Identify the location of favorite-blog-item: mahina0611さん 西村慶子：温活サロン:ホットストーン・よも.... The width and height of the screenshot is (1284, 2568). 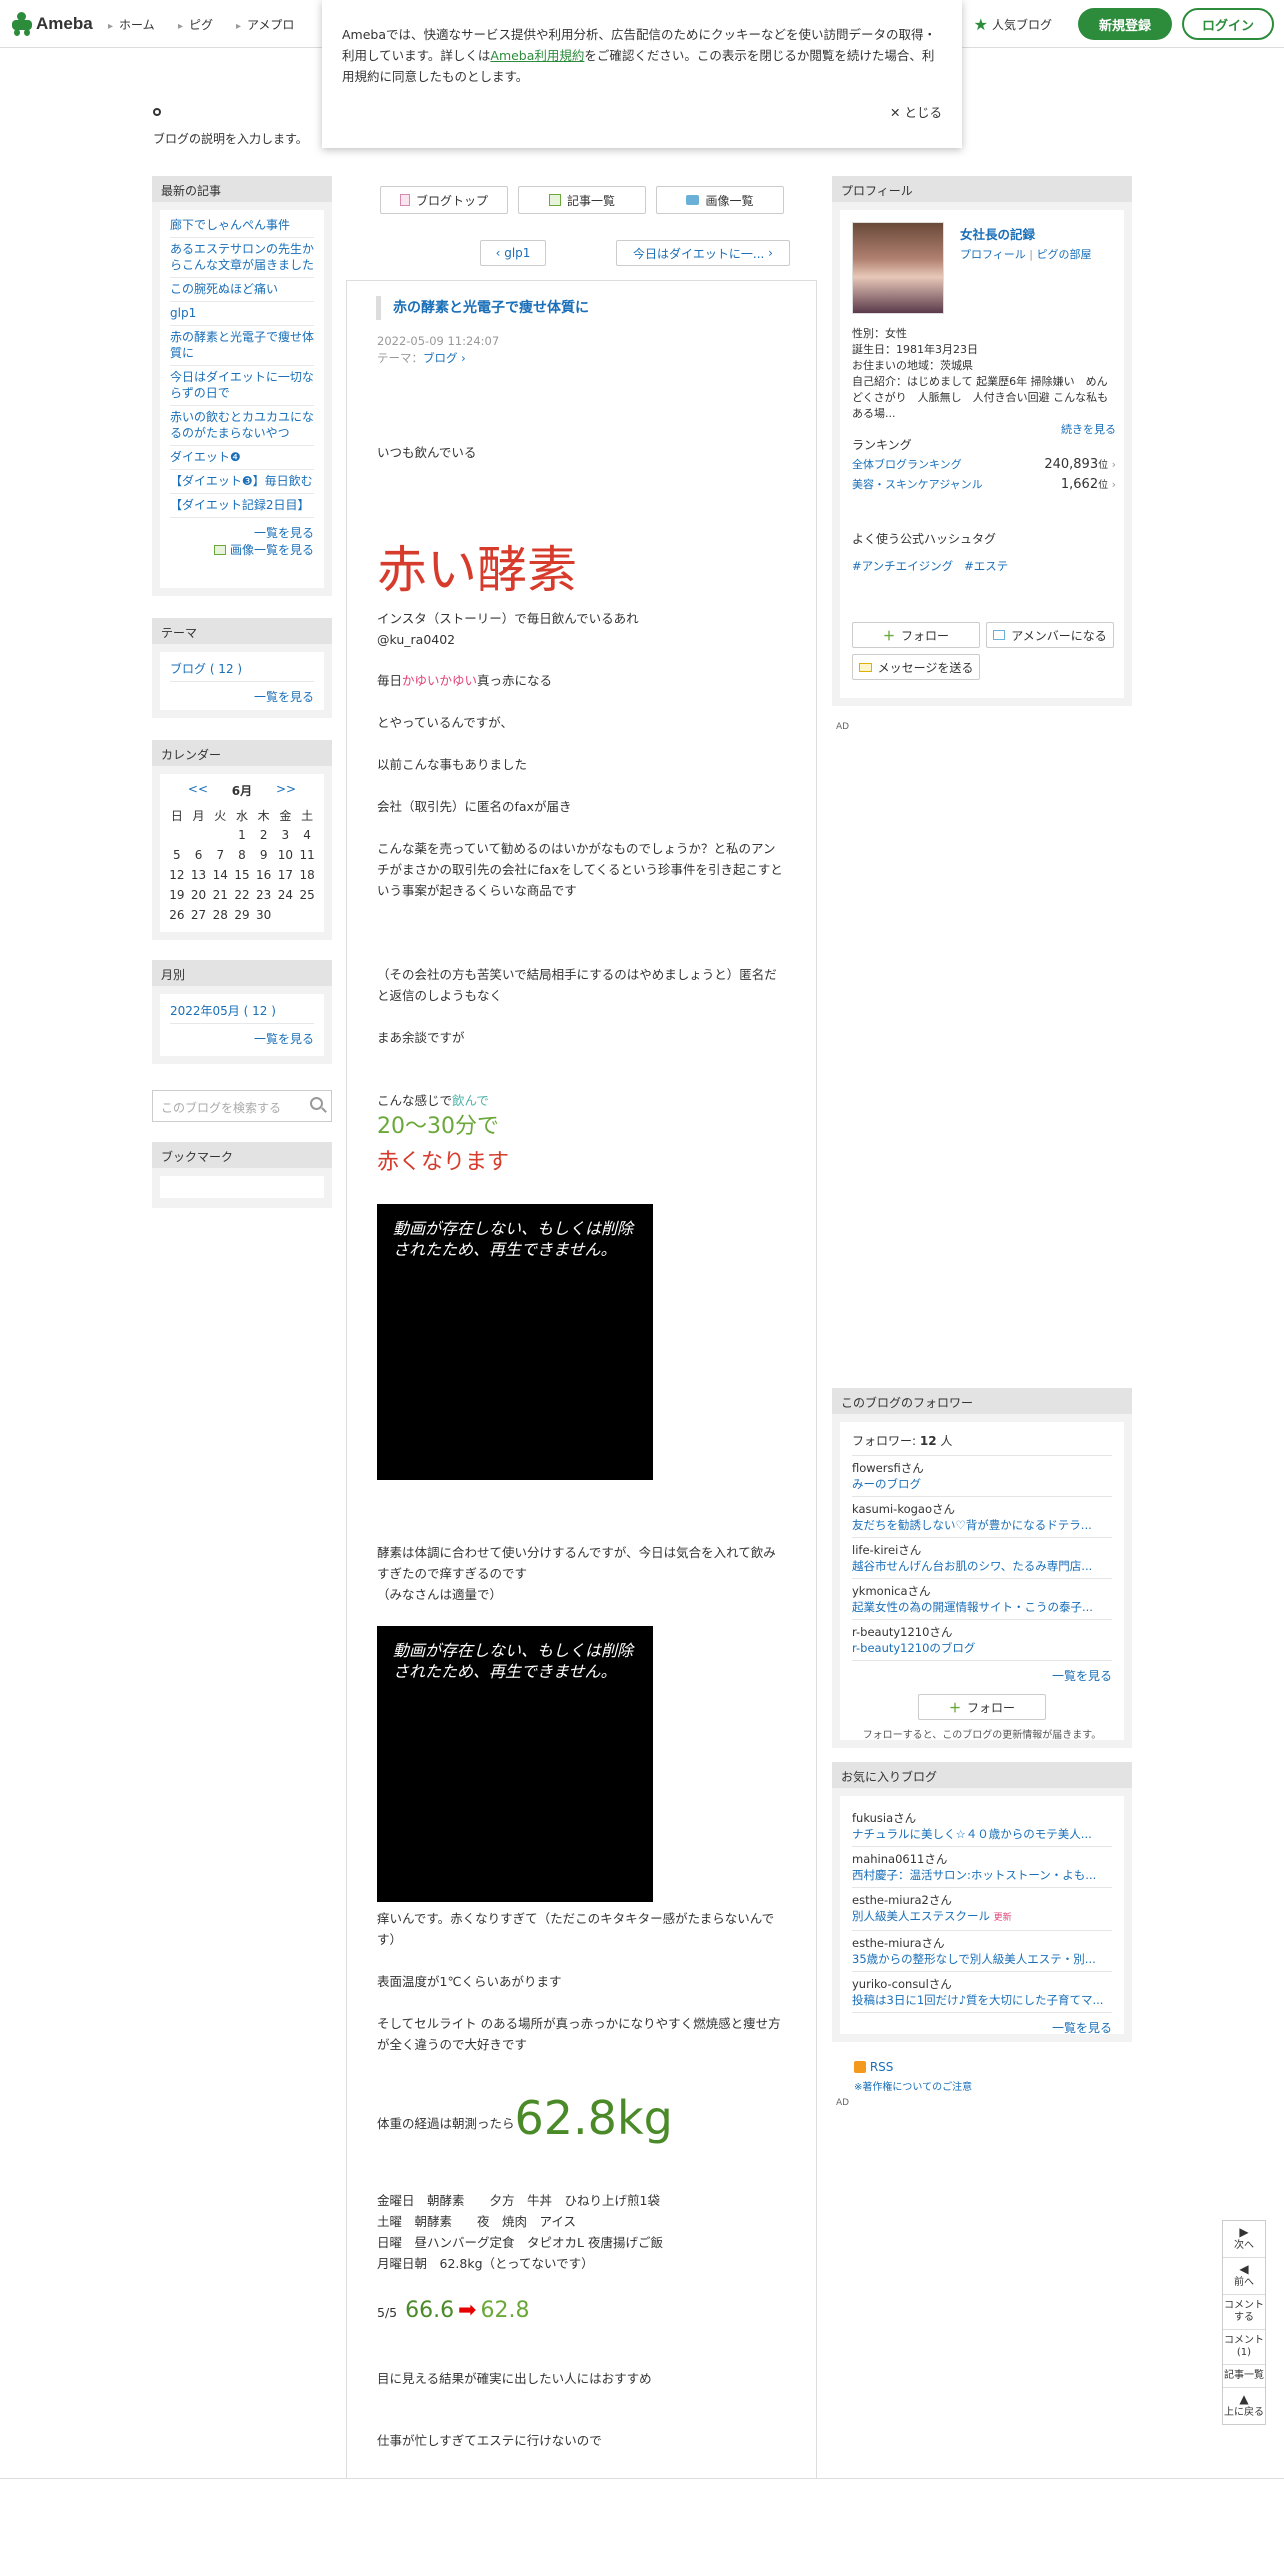
(982, 1867).